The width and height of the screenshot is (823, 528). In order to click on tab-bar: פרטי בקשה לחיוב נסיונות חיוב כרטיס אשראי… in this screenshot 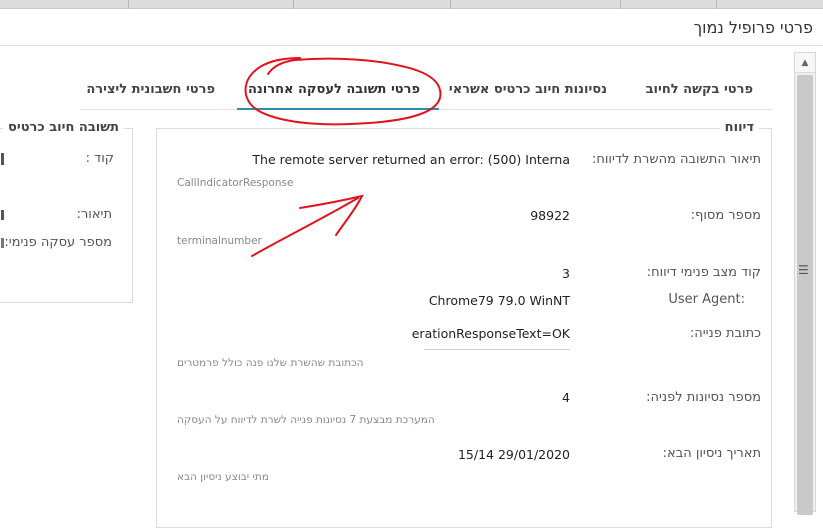, I will do `click(426, 91)`.